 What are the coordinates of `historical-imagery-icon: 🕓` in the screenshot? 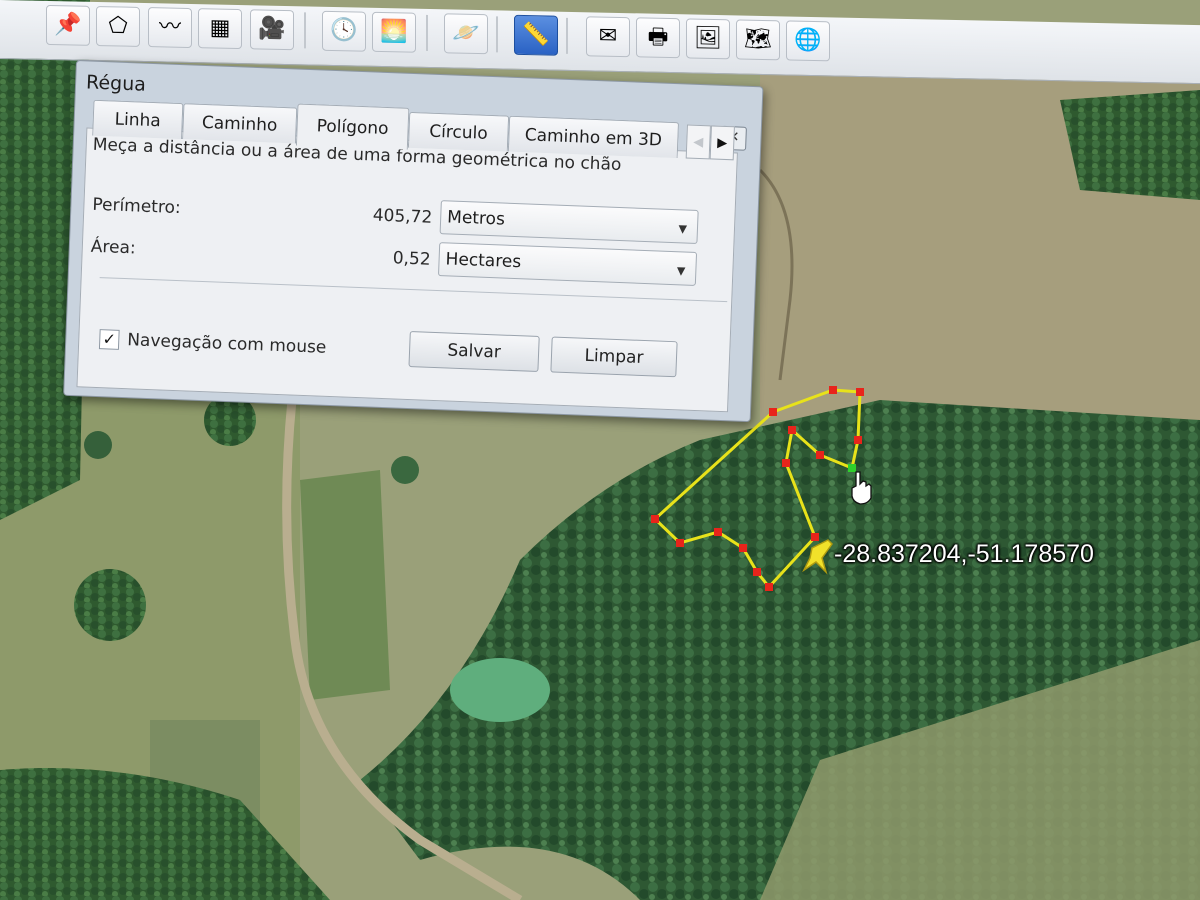 It's located at (344, 30).